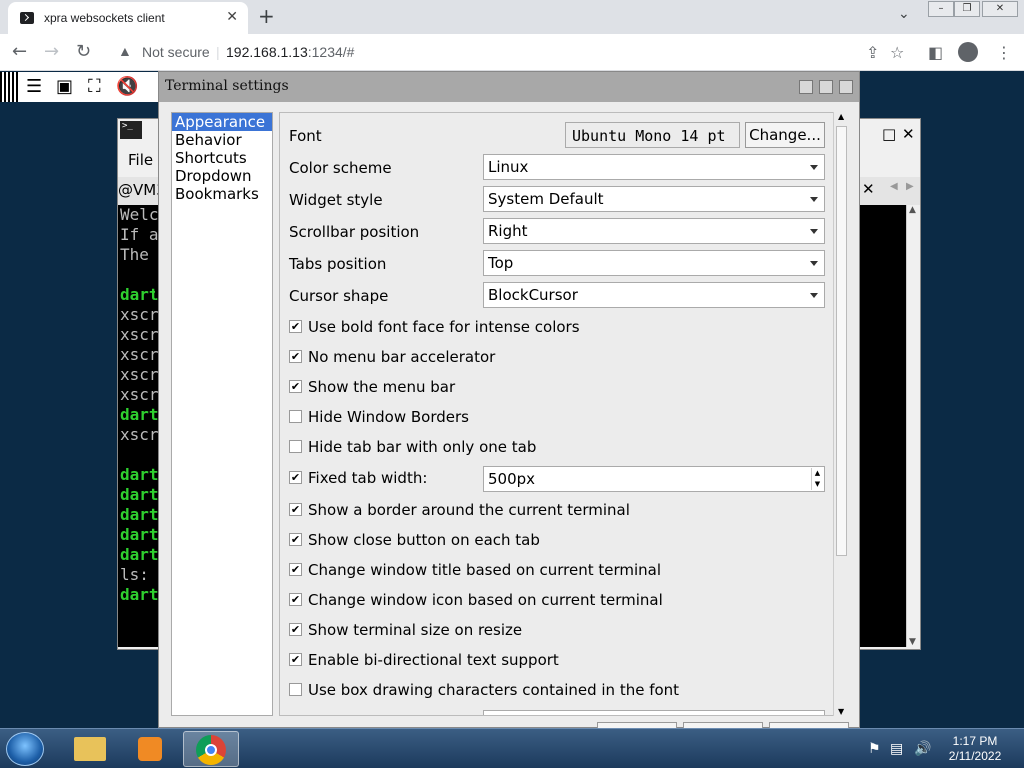 The image size is (1024, 768). What do you see at coordinates (896, 749) in the screenshot?
I see `network-icon: ▤` at bounding box center [896, 749].